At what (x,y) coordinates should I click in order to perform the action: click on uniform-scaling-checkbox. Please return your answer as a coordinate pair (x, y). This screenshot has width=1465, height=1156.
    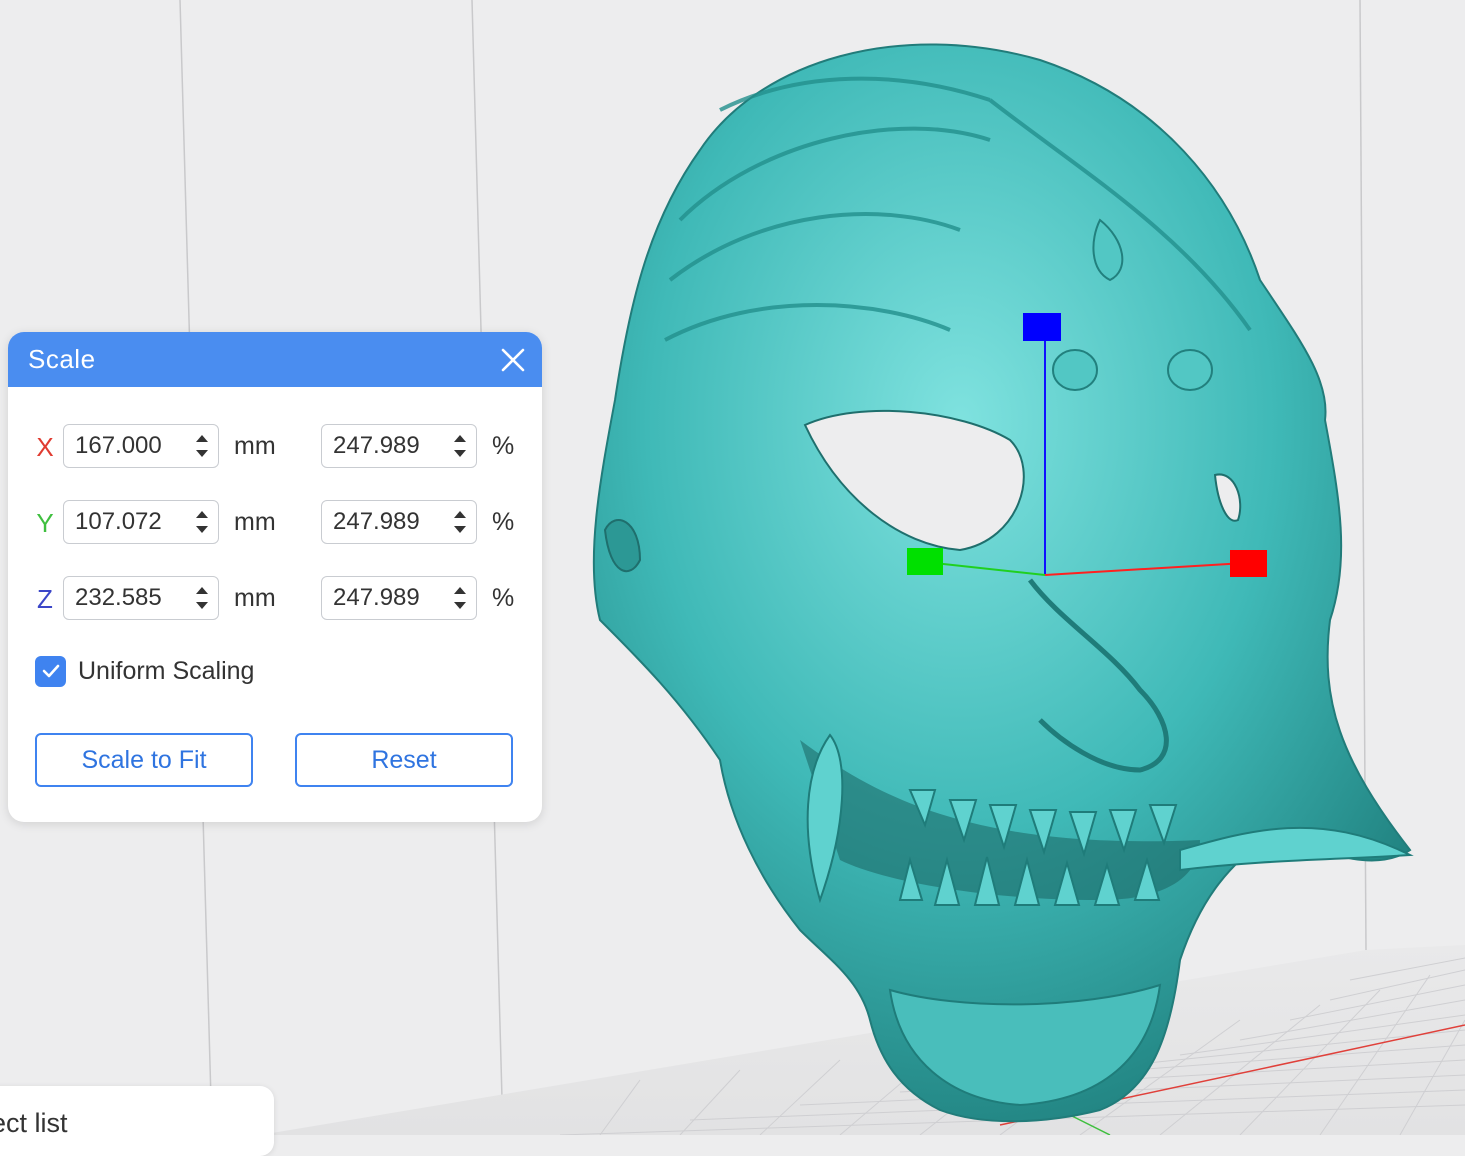
    Looking at the image, I should click on (50, 671).